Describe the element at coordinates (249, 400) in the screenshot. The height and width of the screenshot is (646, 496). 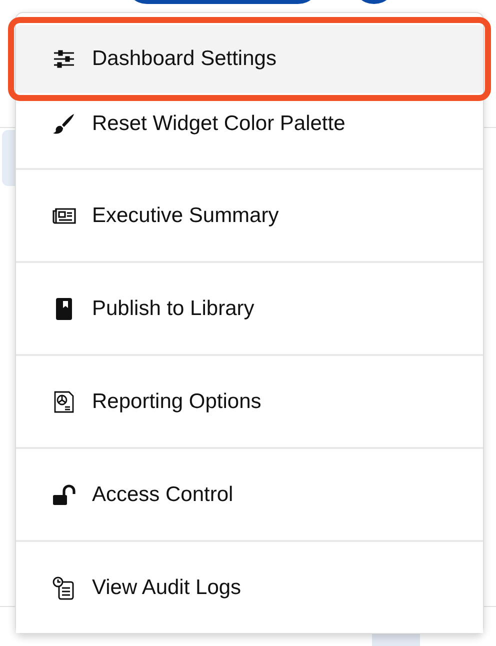
I see `menu-item: Reporting Options` at that location.